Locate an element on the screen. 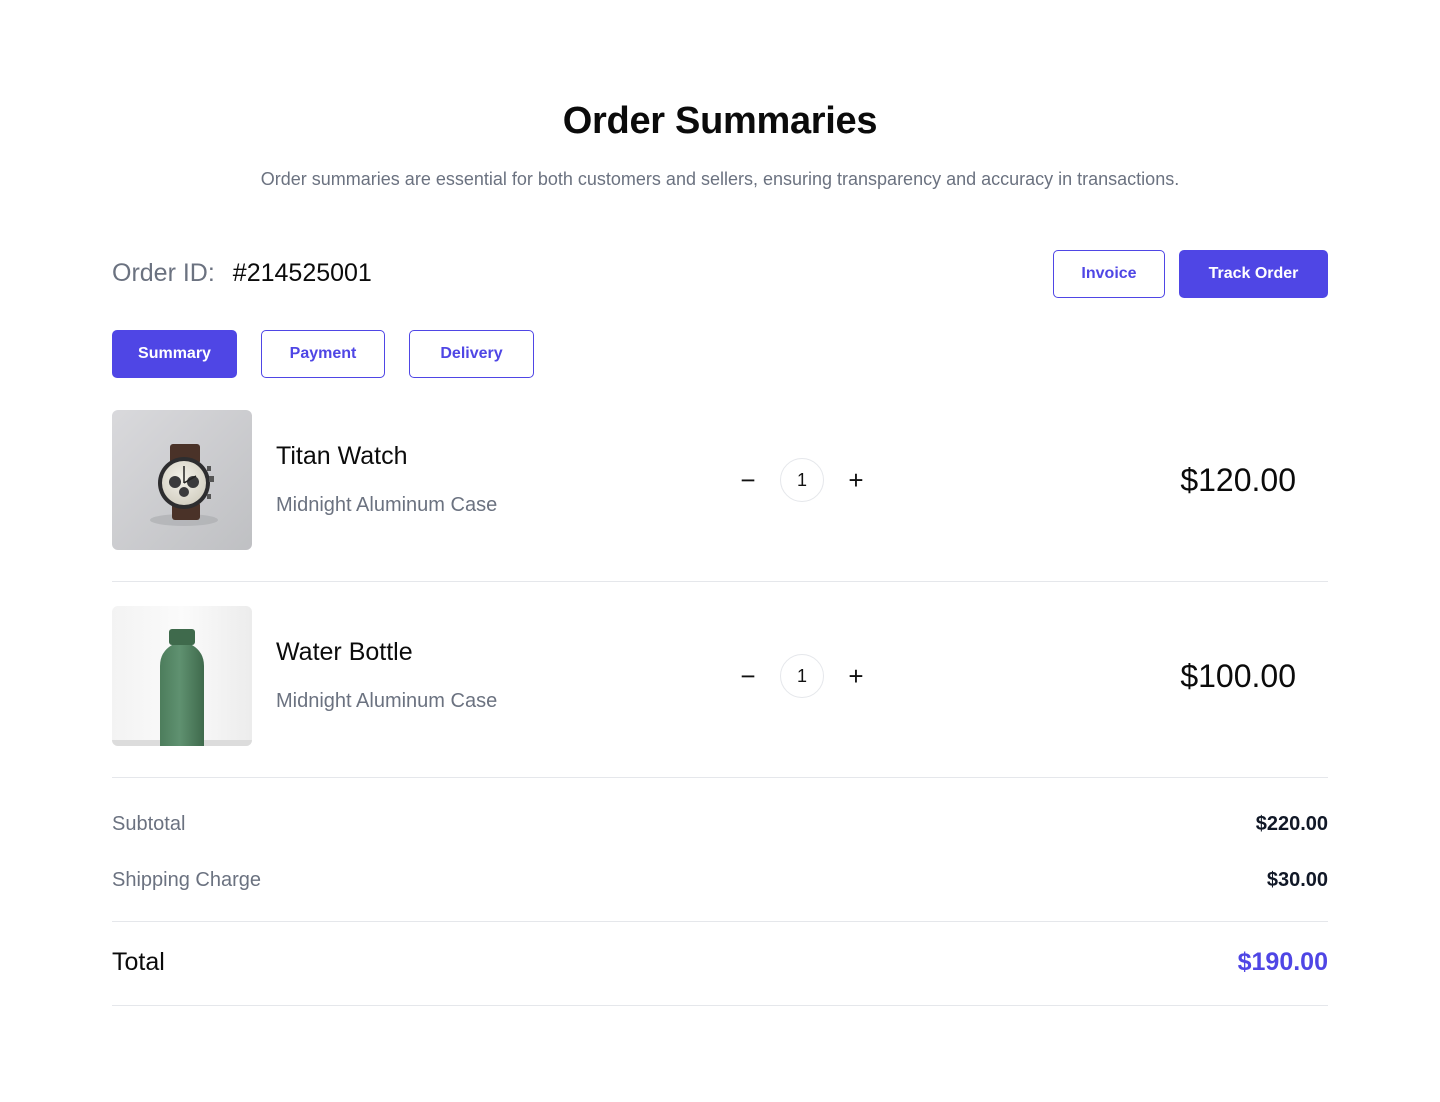  order-id-label: Order ID: is located at coordinates (163, 273).